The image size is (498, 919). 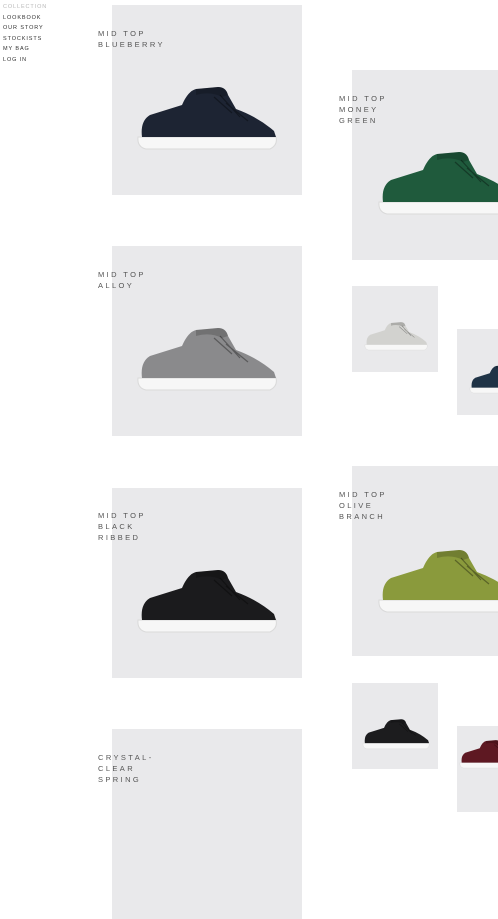 I want to click on nav-my-bag: MY BAG, so click(x=25, y=49).